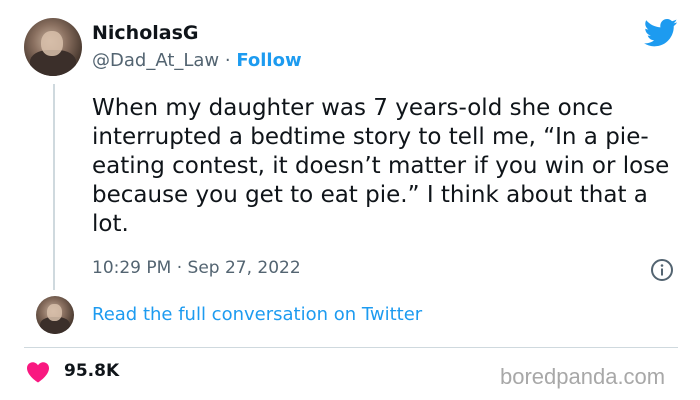 The height and width of the screenshot is (400, 700). I want to click on like-count: 95.8K, so click(92, 371).